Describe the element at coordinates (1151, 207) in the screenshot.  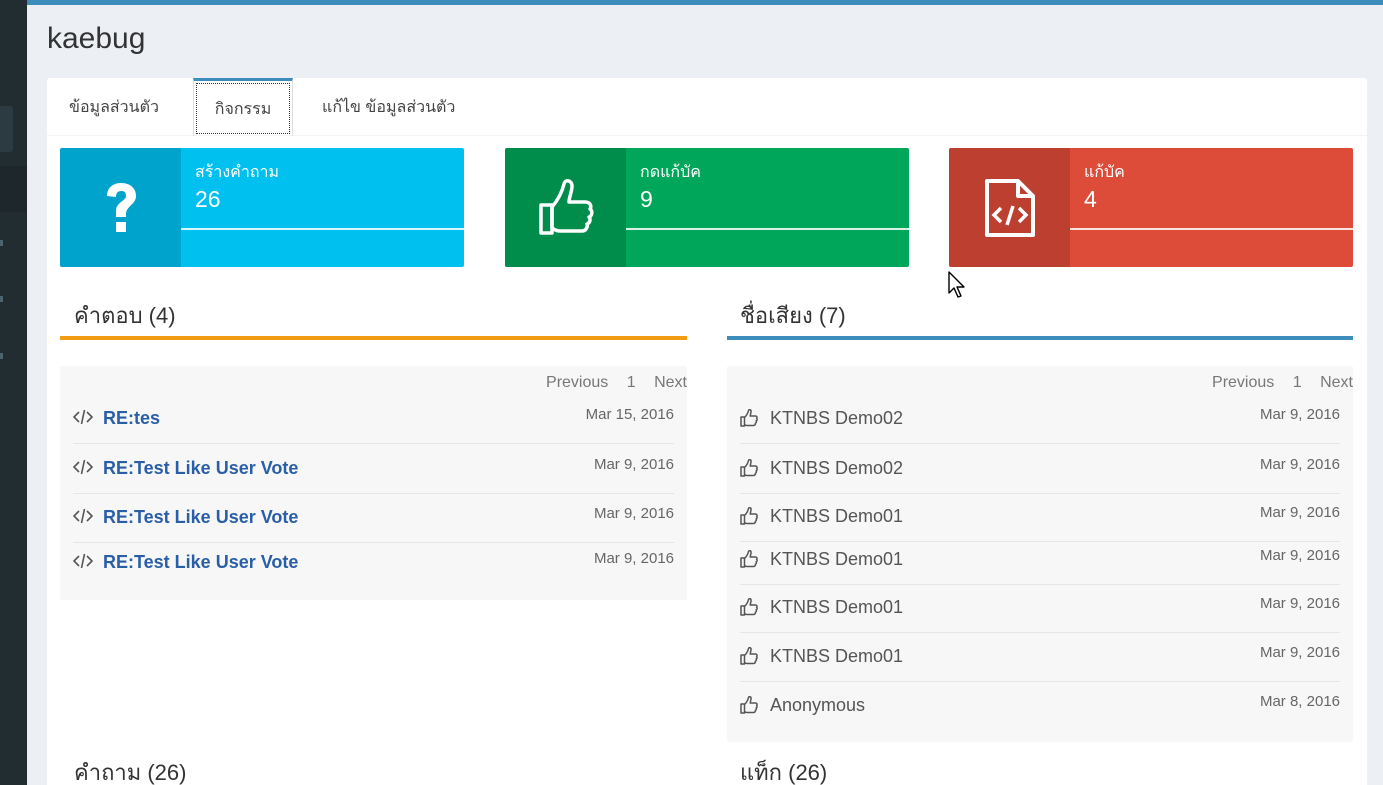
I see `stat-box-bug-fixes: แก้บัค 4` at that location.